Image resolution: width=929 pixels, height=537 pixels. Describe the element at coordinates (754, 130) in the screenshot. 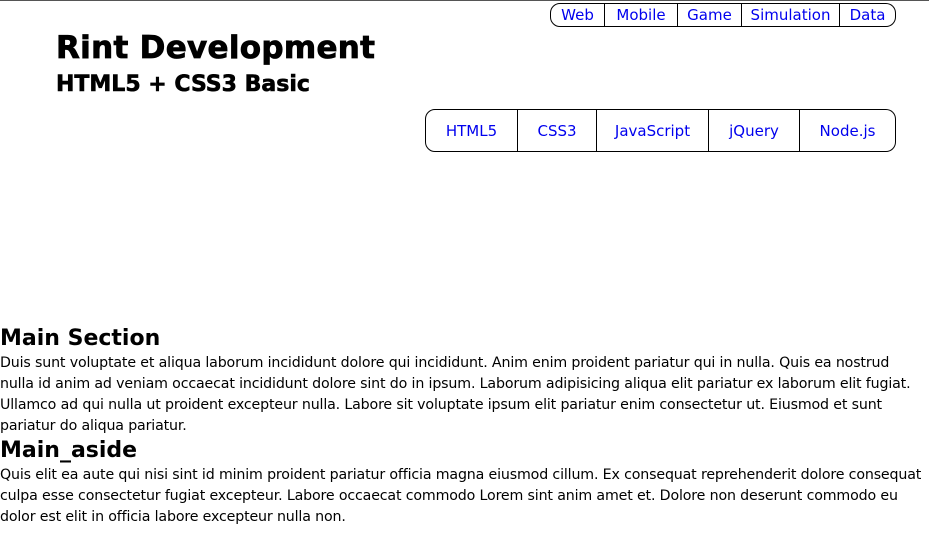

I see `main-nav-jquery-link: jQuery` at that location.